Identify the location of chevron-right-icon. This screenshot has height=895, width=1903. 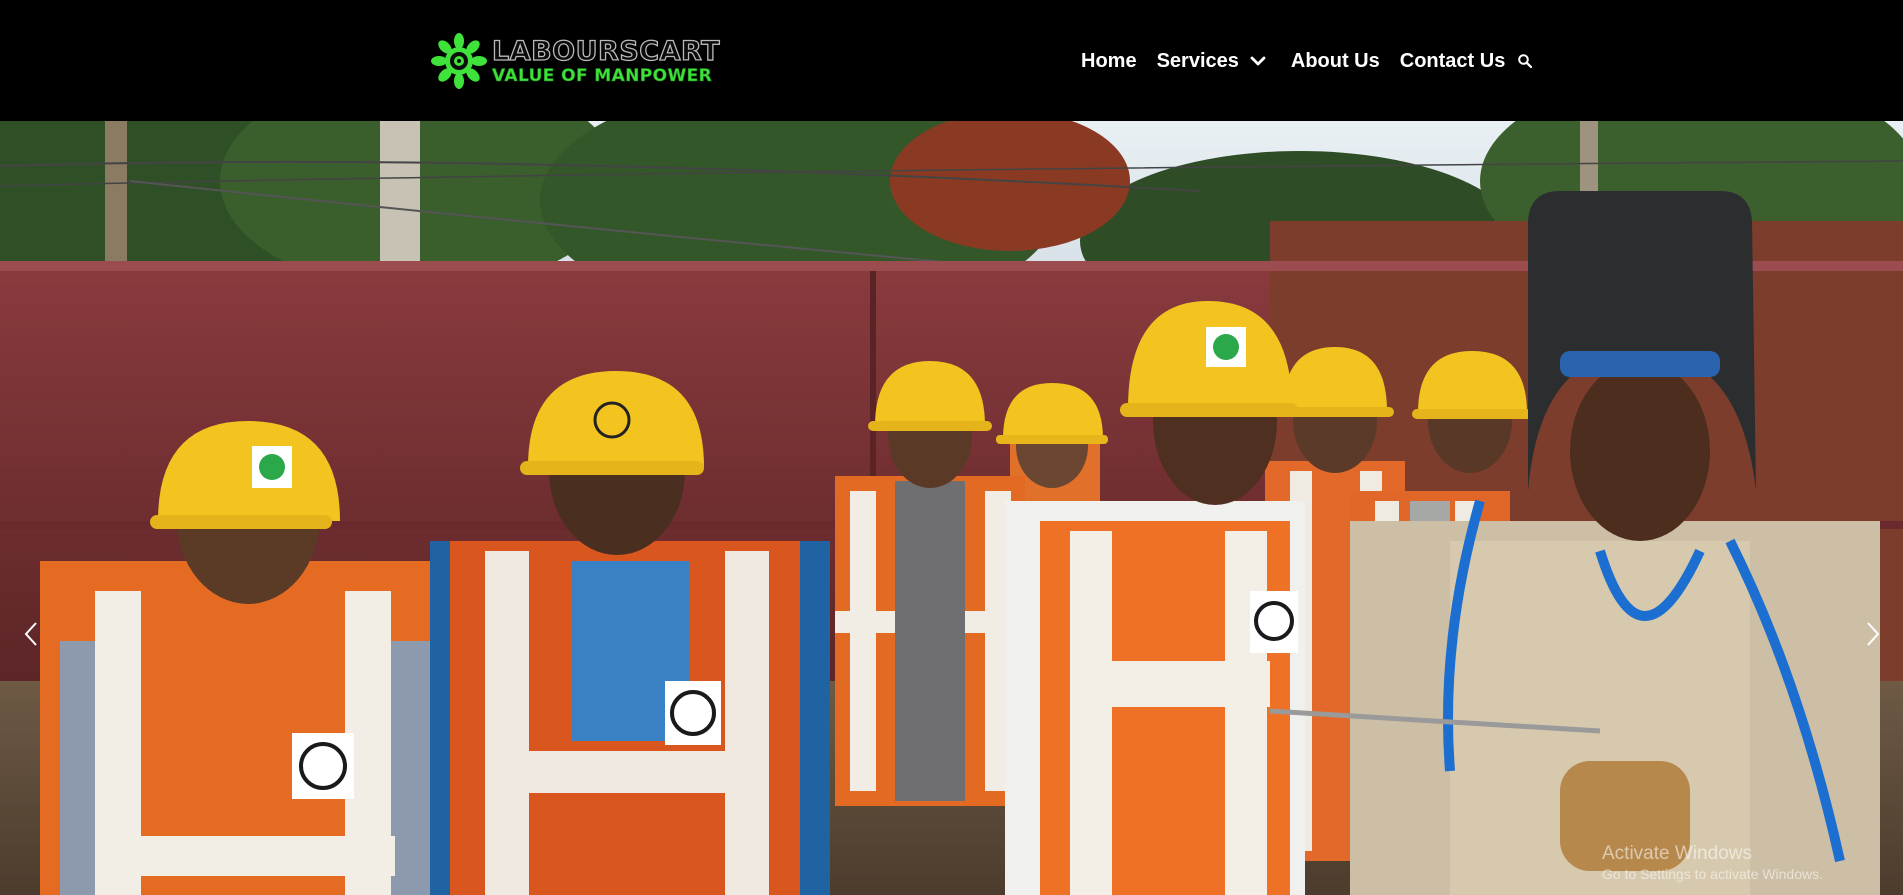
(1873, 634).